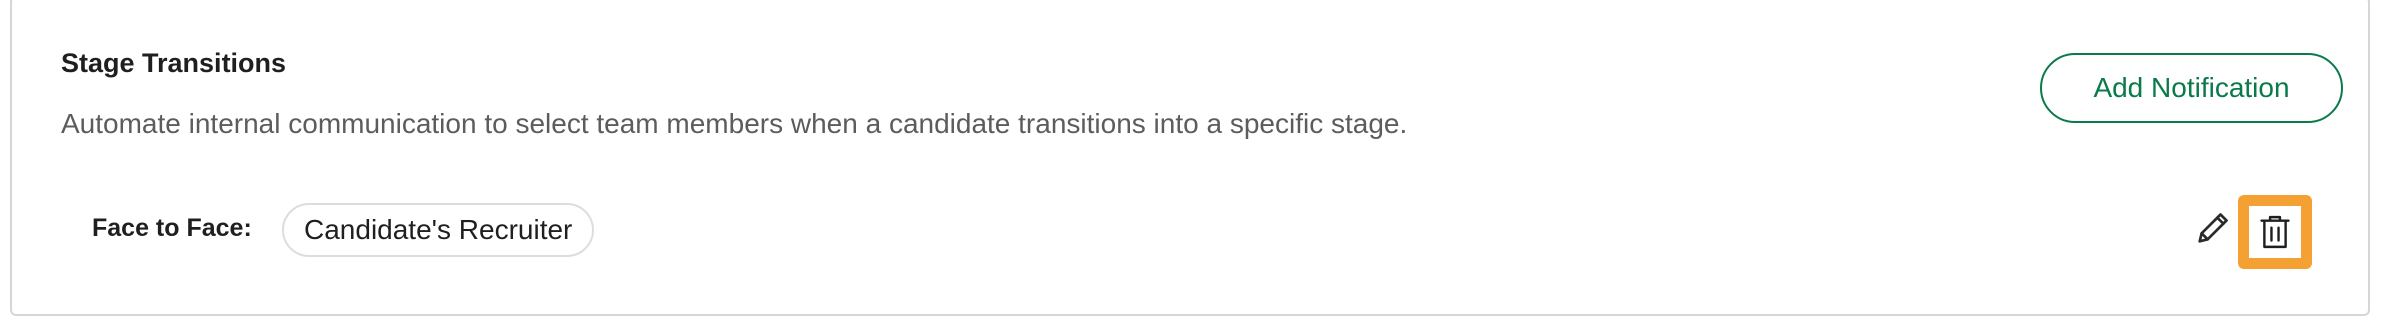  What do you see at coordinates (172, 228) in the screenshot?
I see `stage-label: Face to Face:` at bounding box center [172, 228].